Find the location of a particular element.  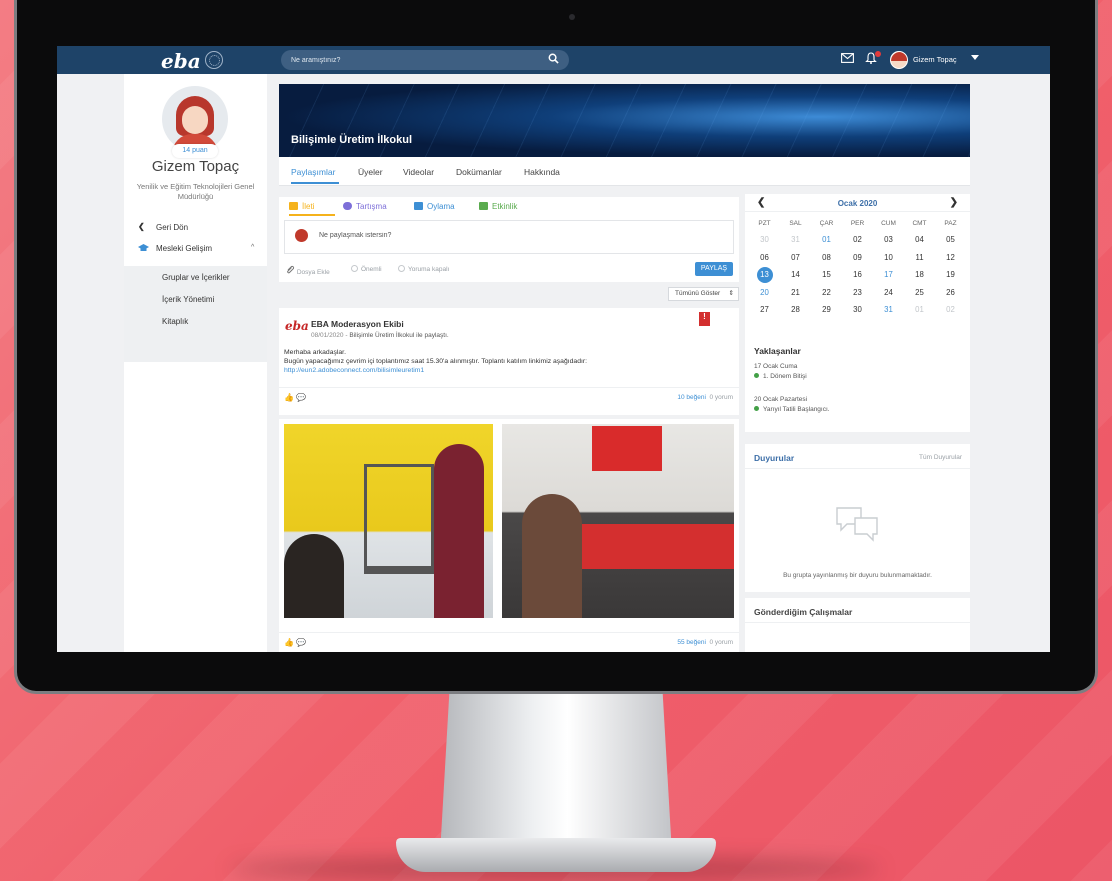

calendar-day: 22 is located at coordinates (826, 293).